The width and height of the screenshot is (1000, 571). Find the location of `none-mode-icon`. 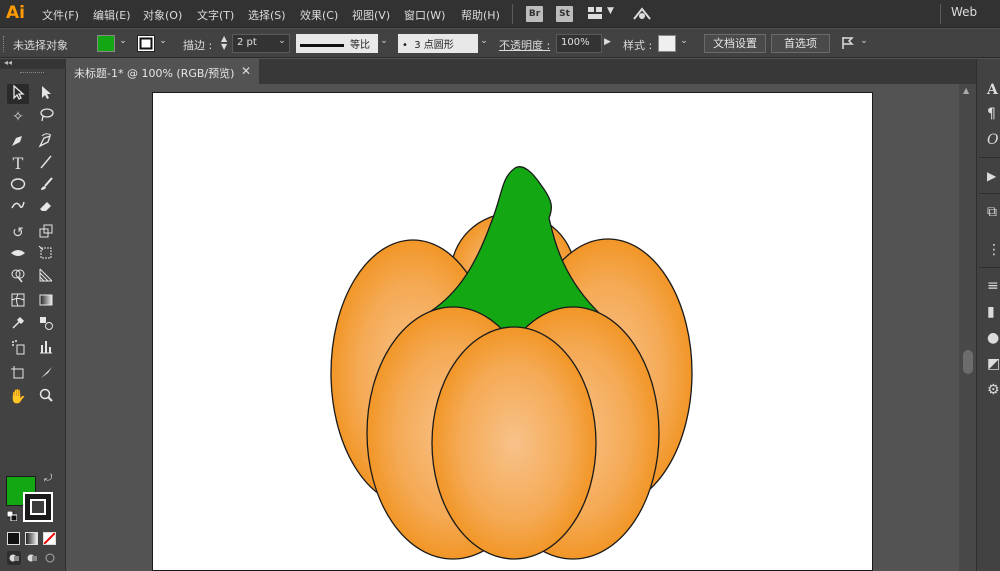

none-mode-icon is located at coordinates (49, 538).